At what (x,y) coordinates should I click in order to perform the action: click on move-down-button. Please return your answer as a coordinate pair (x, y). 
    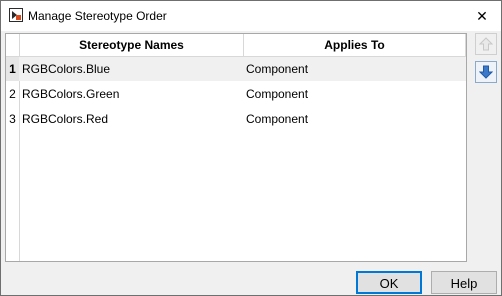
    Looking at the image, I should click on (486, 72).